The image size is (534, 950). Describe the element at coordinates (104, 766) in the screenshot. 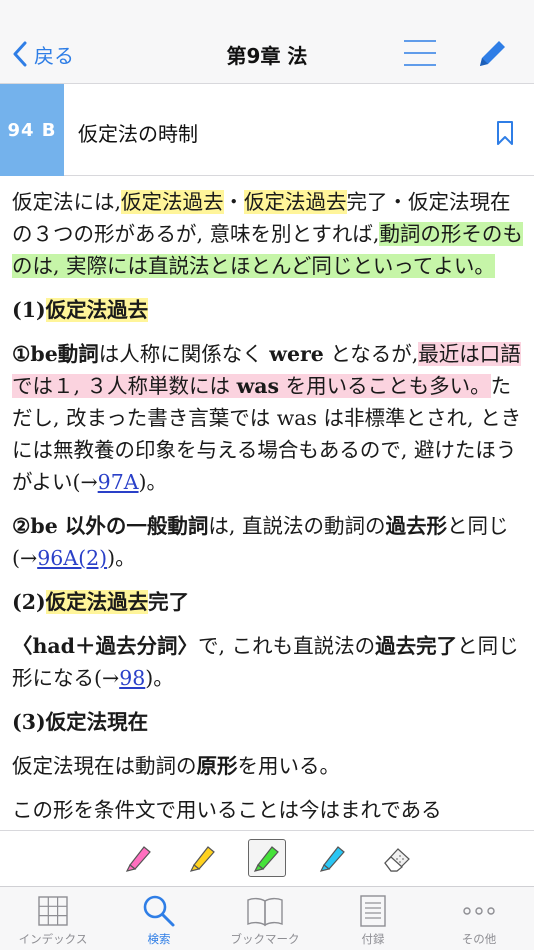

I see `text: 仮定法現在は動詞の` at that location.